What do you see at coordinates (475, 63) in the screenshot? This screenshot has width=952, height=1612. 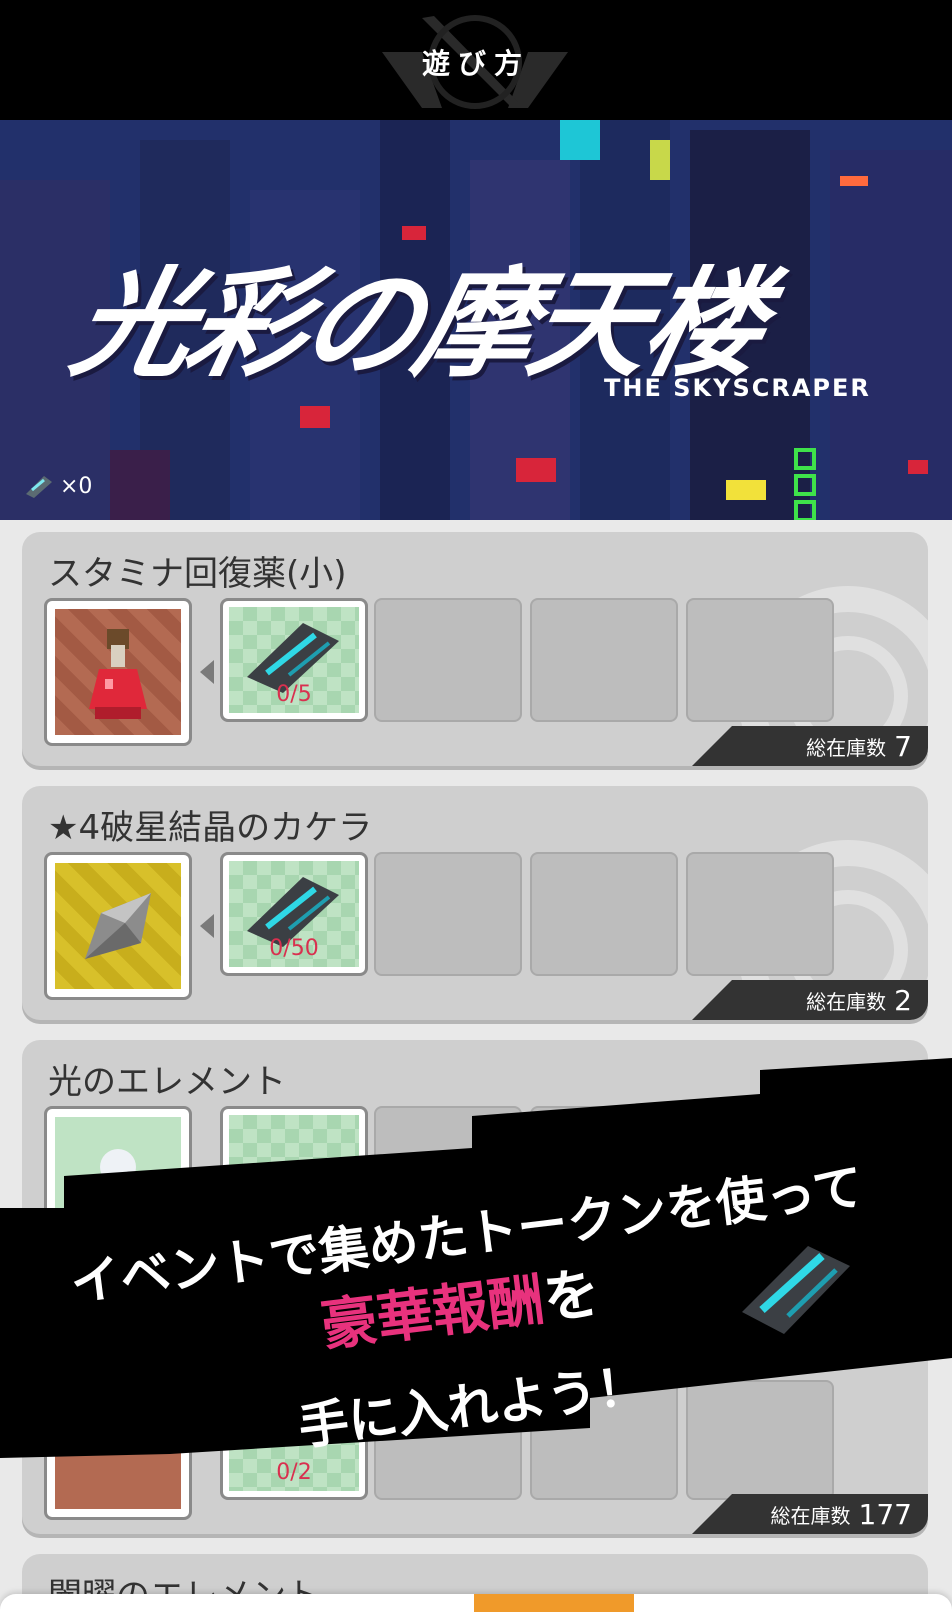 I see `page-title: 遊び方` at bounding box center [475, 63].